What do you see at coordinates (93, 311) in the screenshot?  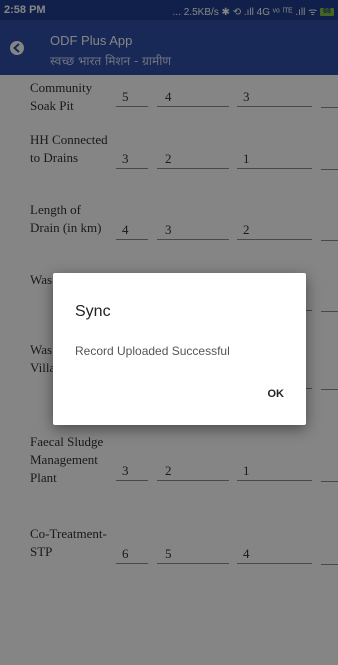 I see `dialog-title: Sync` at bounding box center [93, 311].